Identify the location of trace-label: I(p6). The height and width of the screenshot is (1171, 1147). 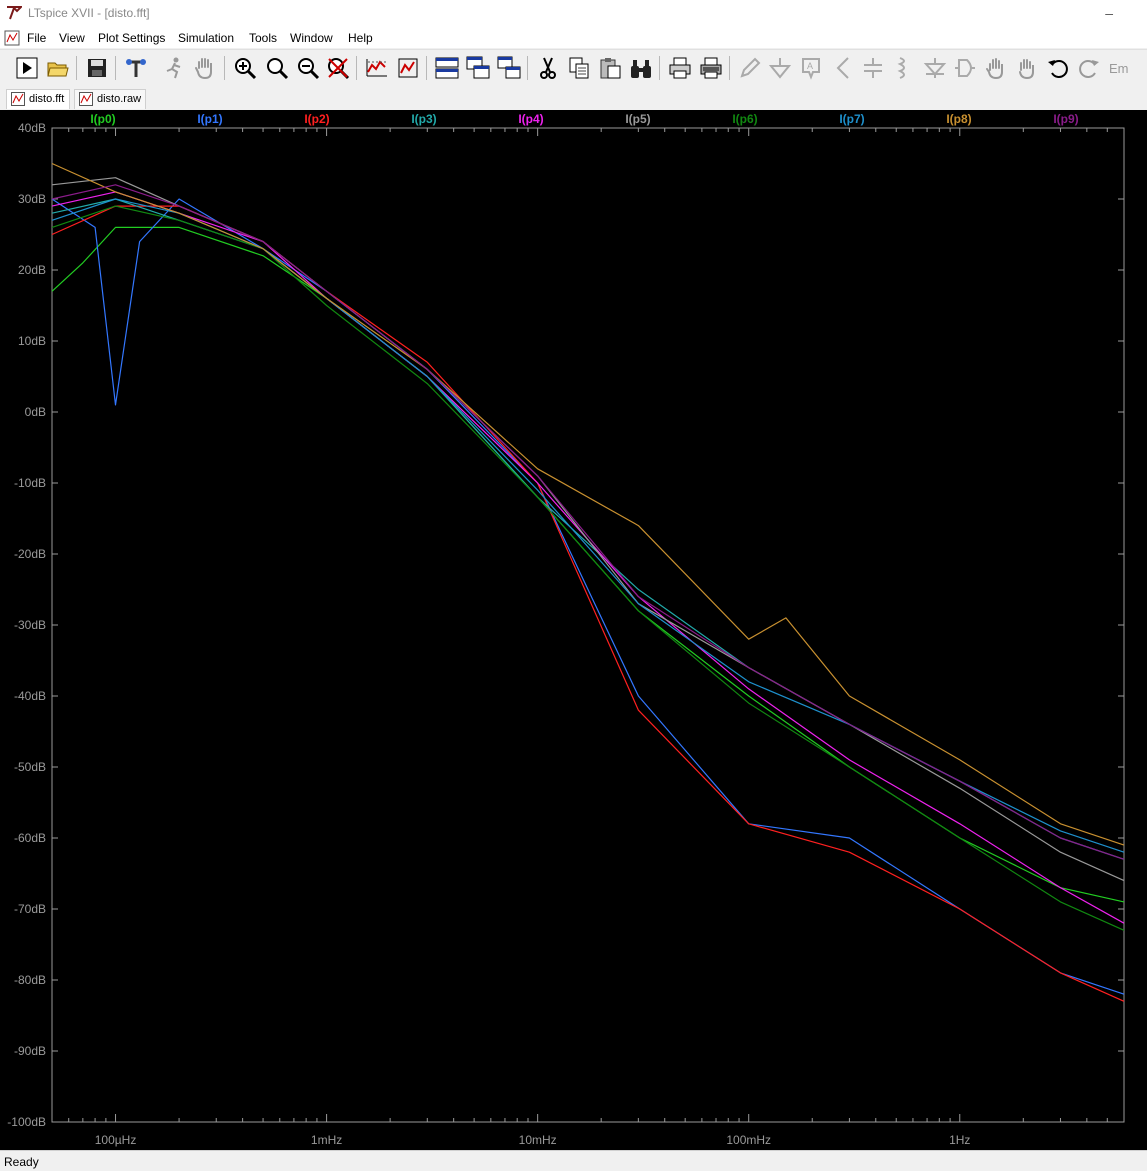
(744, 119).